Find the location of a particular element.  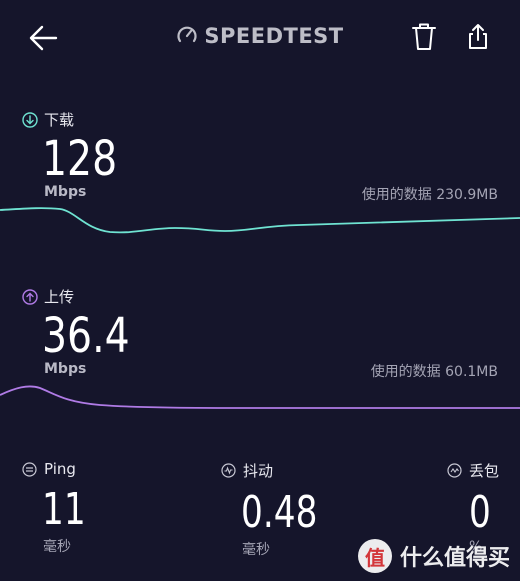

jitter-stat: 抖动 0.48 毫秒 is located at coordinates (280, 509).